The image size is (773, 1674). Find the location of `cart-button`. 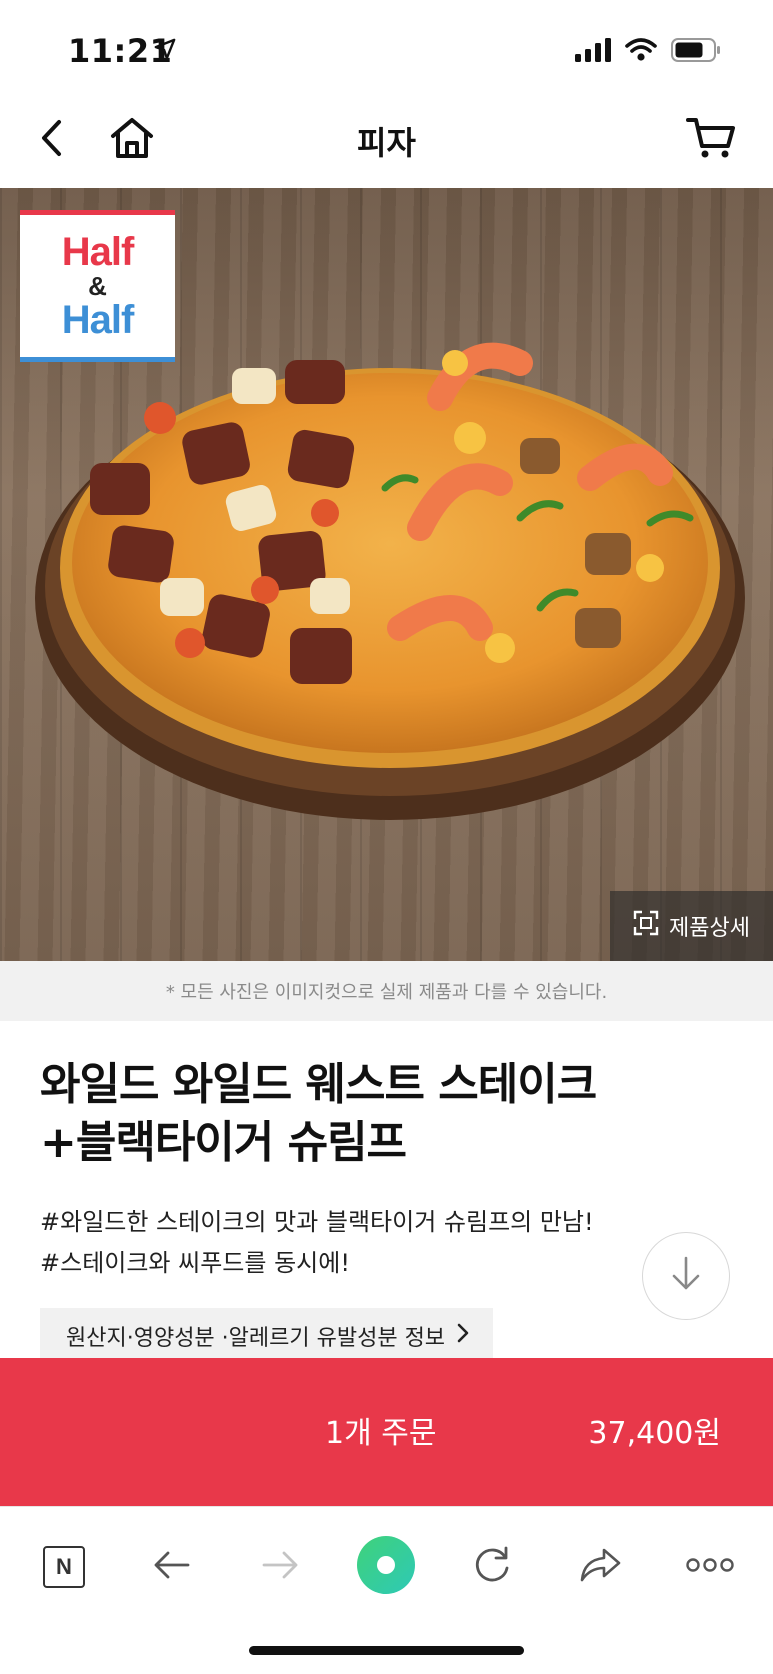

cart-button is located at coordinates (711, 140).